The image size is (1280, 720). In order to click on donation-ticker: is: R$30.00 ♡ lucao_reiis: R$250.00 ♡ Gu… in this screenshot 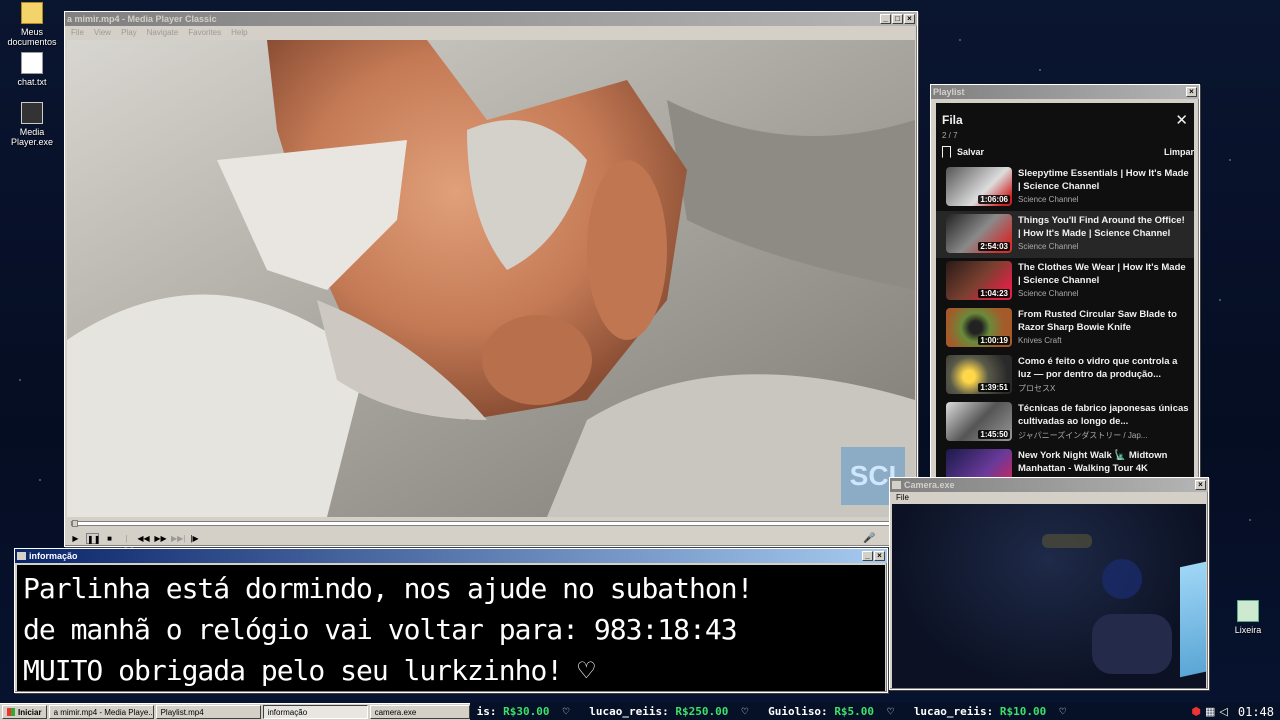, I will do `click(815, 711)`.